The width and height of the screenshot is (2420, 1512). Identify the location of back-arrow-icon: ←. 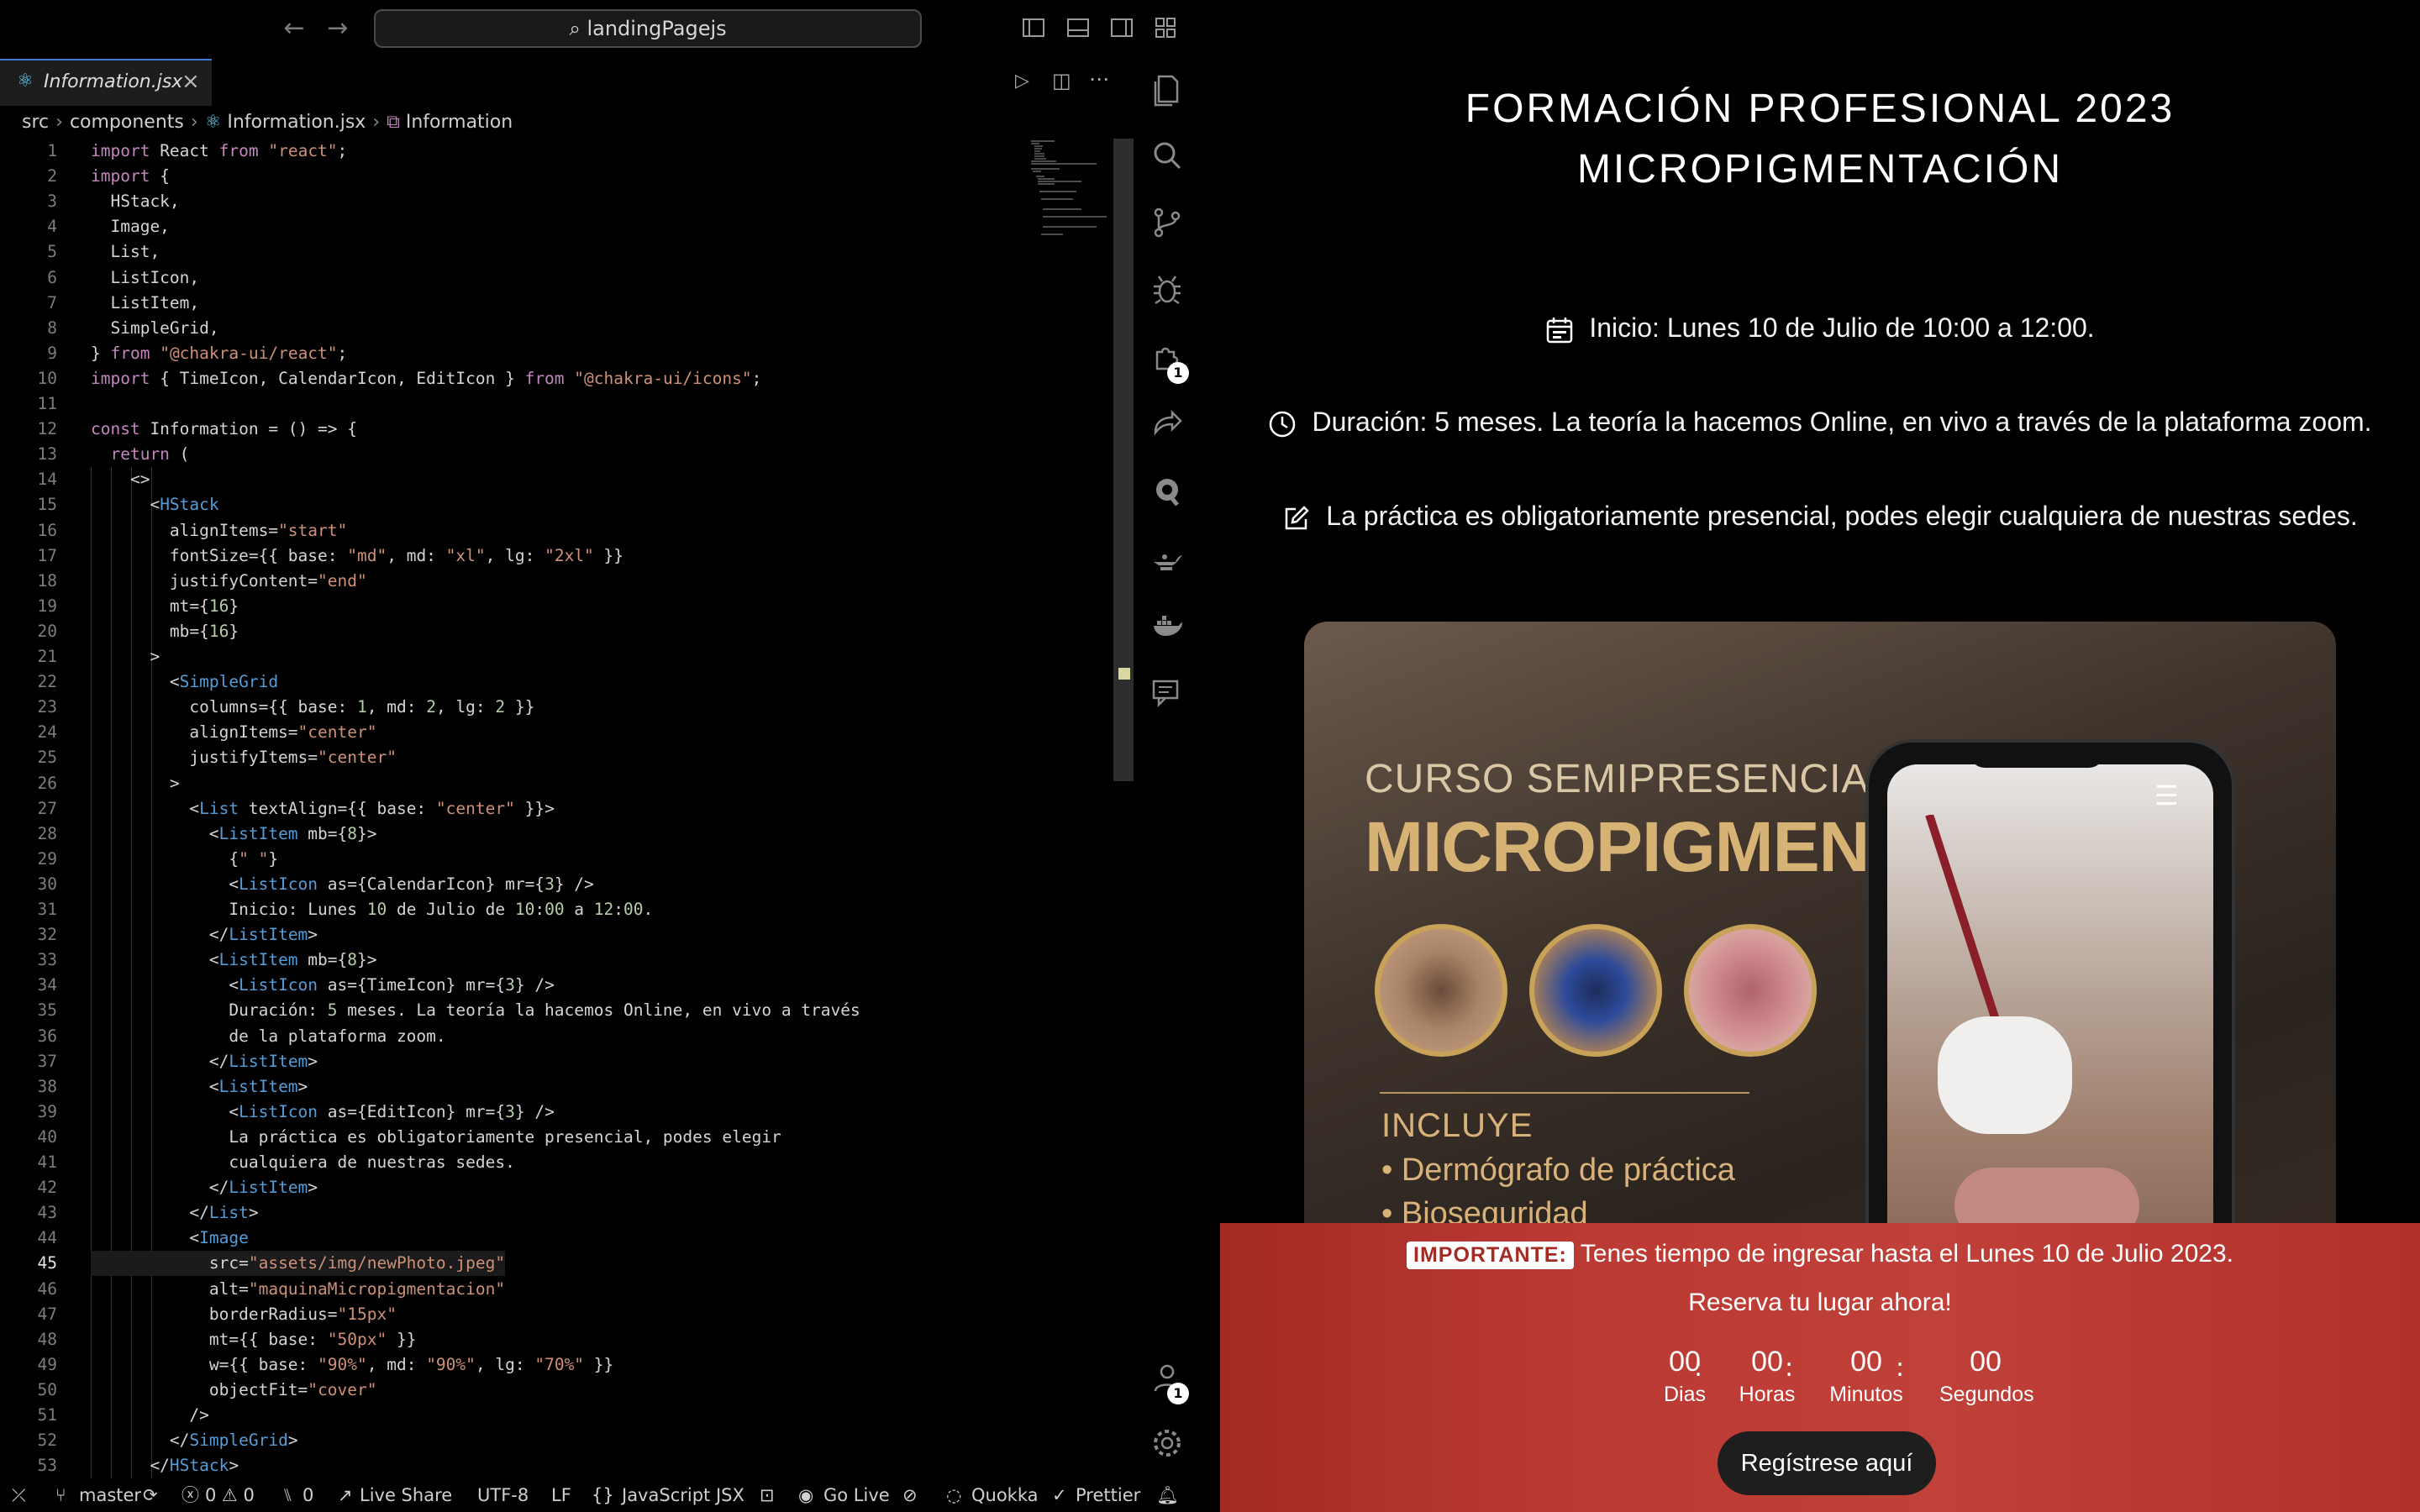
(294, 28).